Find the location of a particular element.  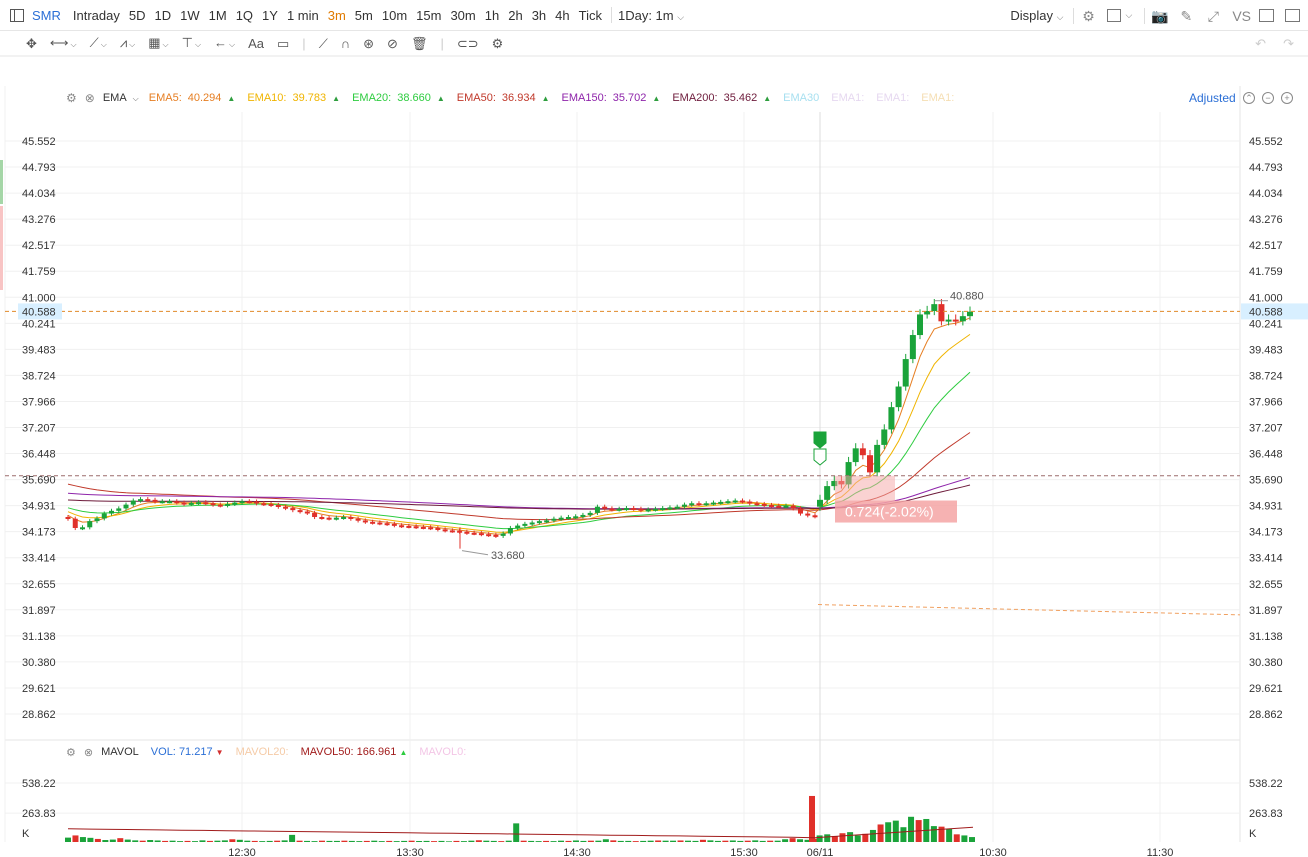

chevron-down-icon: ⌵ is located at coordinates (135, 98).